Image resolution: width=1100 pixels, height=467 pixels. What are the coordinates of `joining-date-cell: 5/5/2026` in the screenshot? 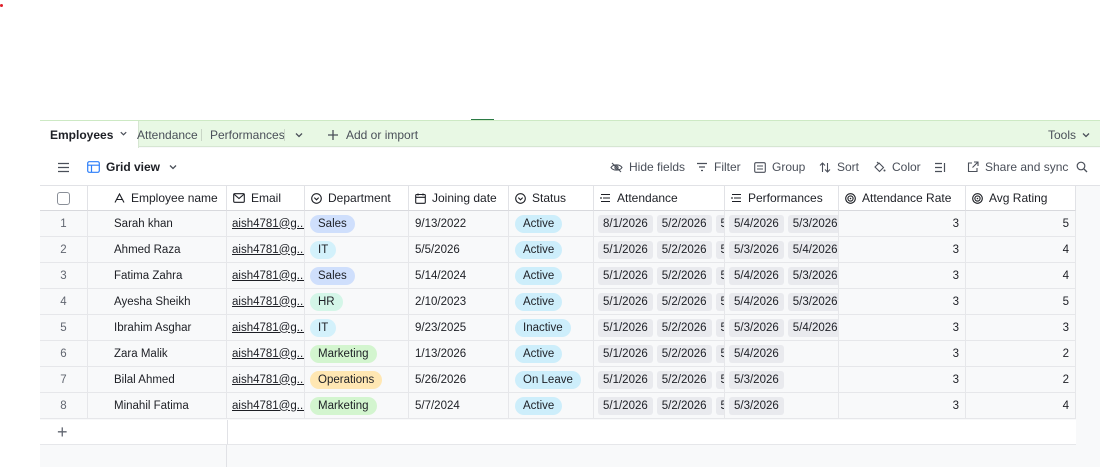 It's located at (459, 249).